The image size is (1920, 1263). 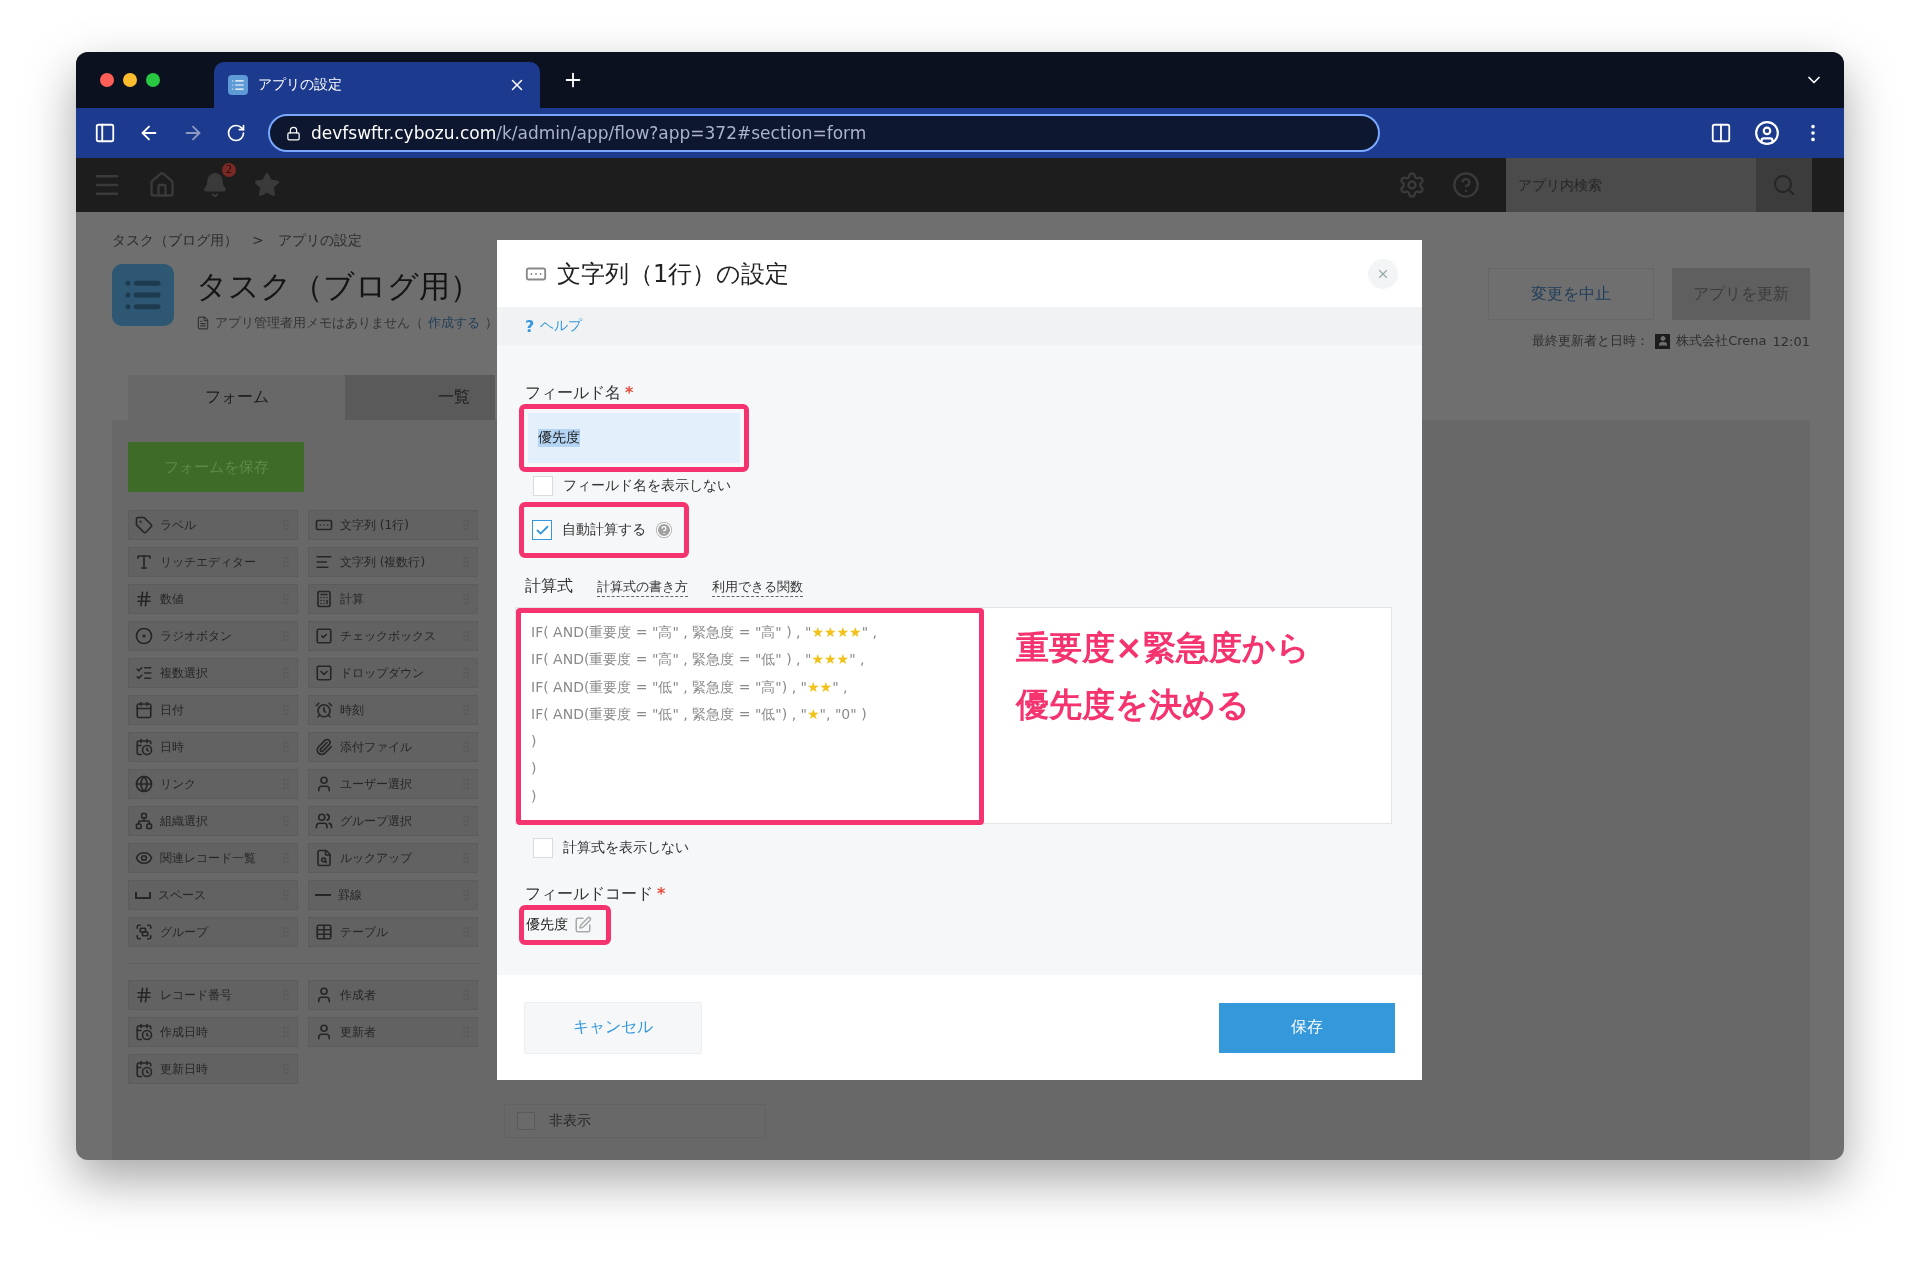 I want to click on breadcrumb-current: アプリの設定, so click(x=319, y=241).